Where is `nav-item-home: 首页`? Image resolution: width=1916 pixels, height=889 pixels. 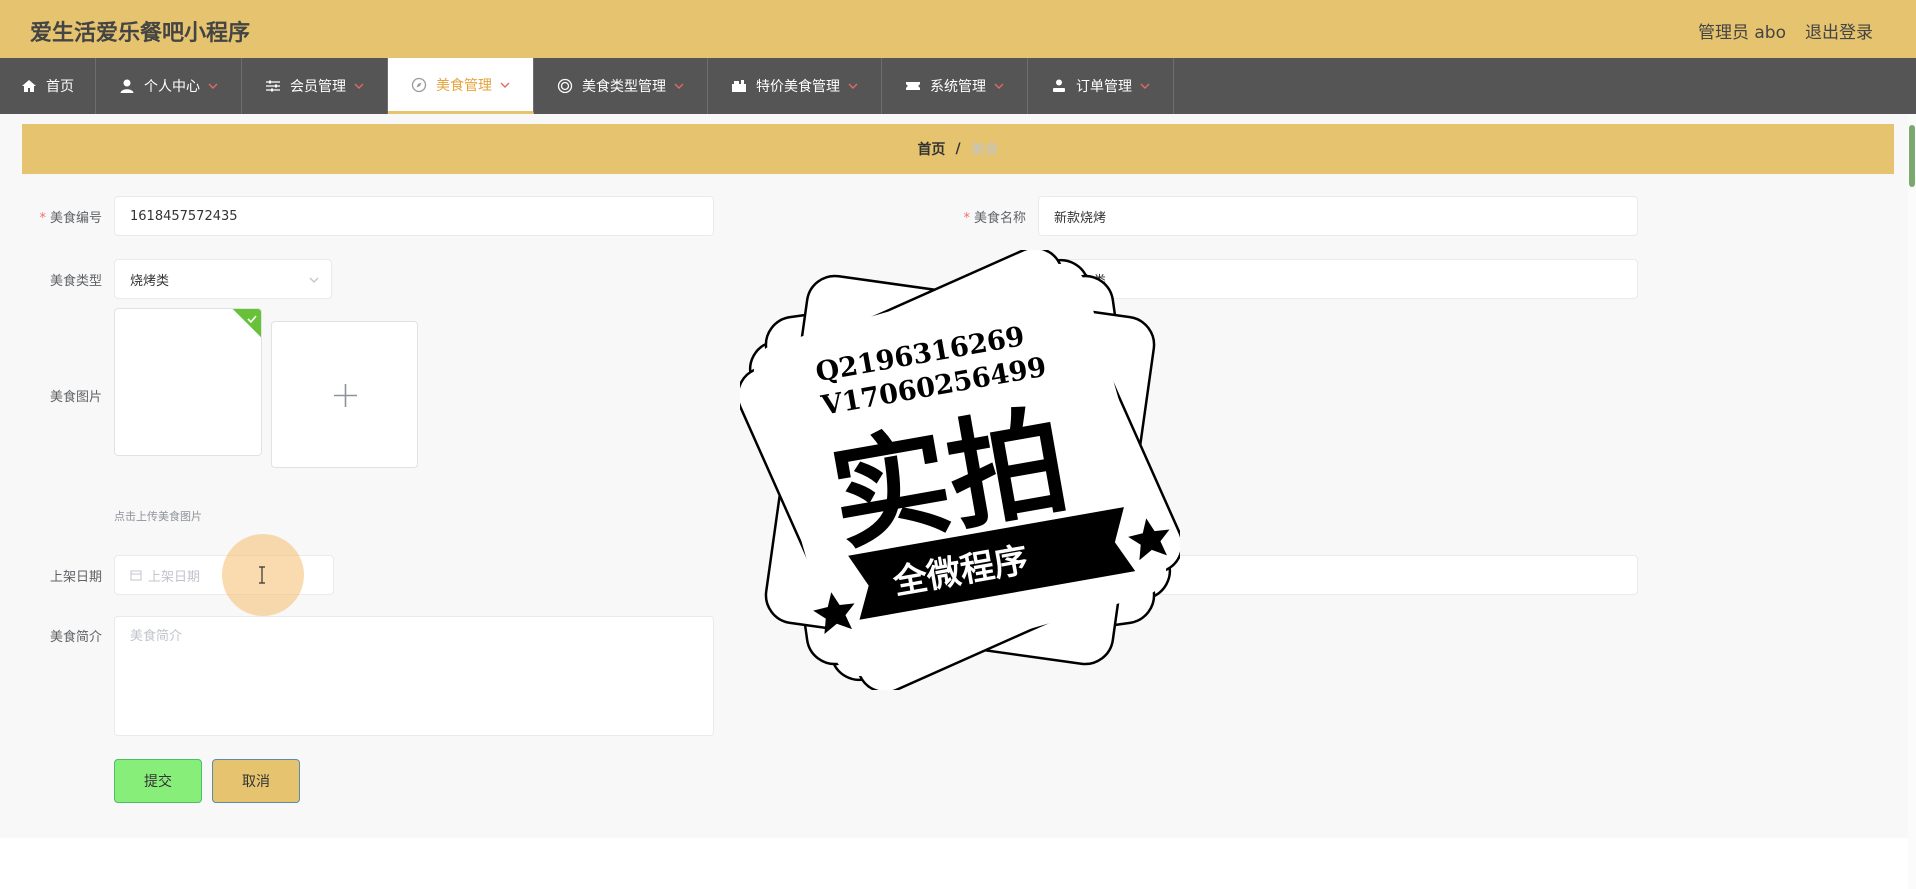
nav-item-home: 首页 is located at coordinates (48, 86).